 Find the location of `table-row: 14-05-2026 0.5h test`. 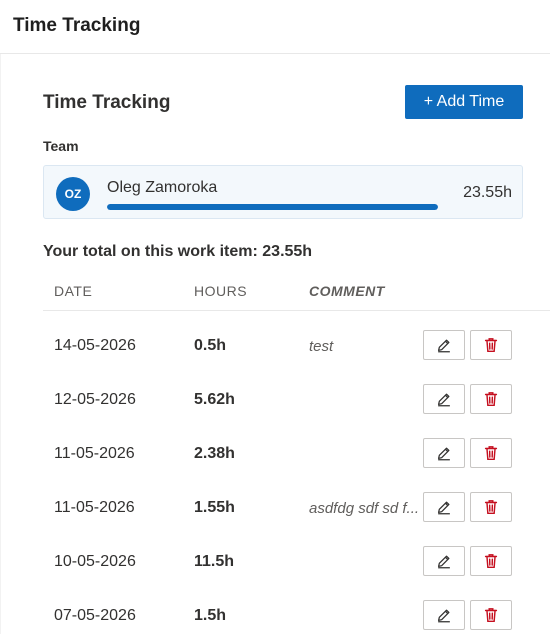

table-row: 14-05-2026 0.5h test is located at coordinates (296, 347).